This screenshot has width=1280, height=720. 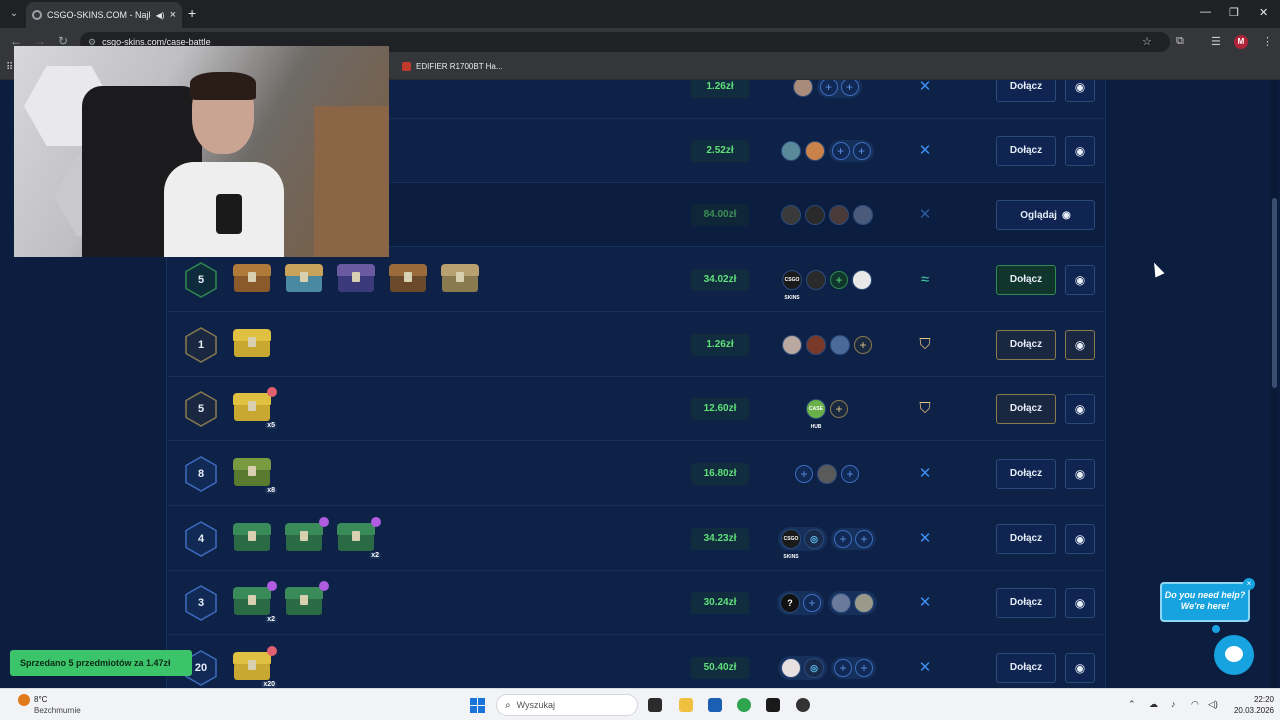 I want to click on browser-tabstrip: ⌄ CSGO-SKINS.COM - Najlep ◀) × + — ❐ ✕, so click(x=640, y=14).